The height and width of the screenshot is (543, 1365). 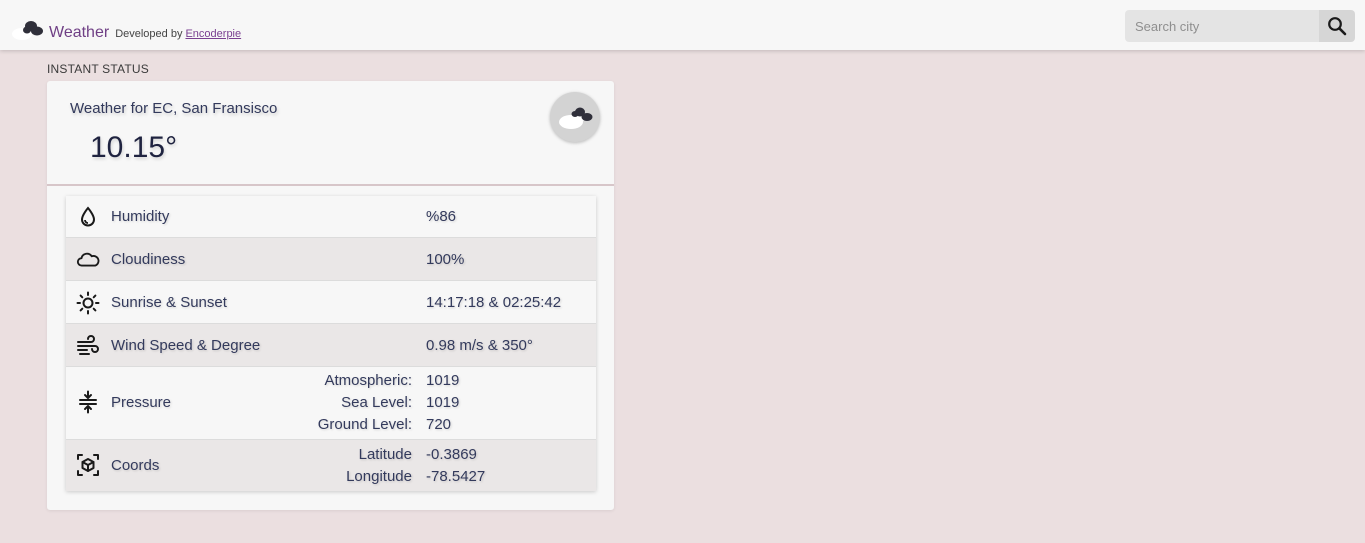 What do you see at coordinates (27, 30) in the screenshot?
I see `clouds-logo-icon` at bounding box center [27, 30].